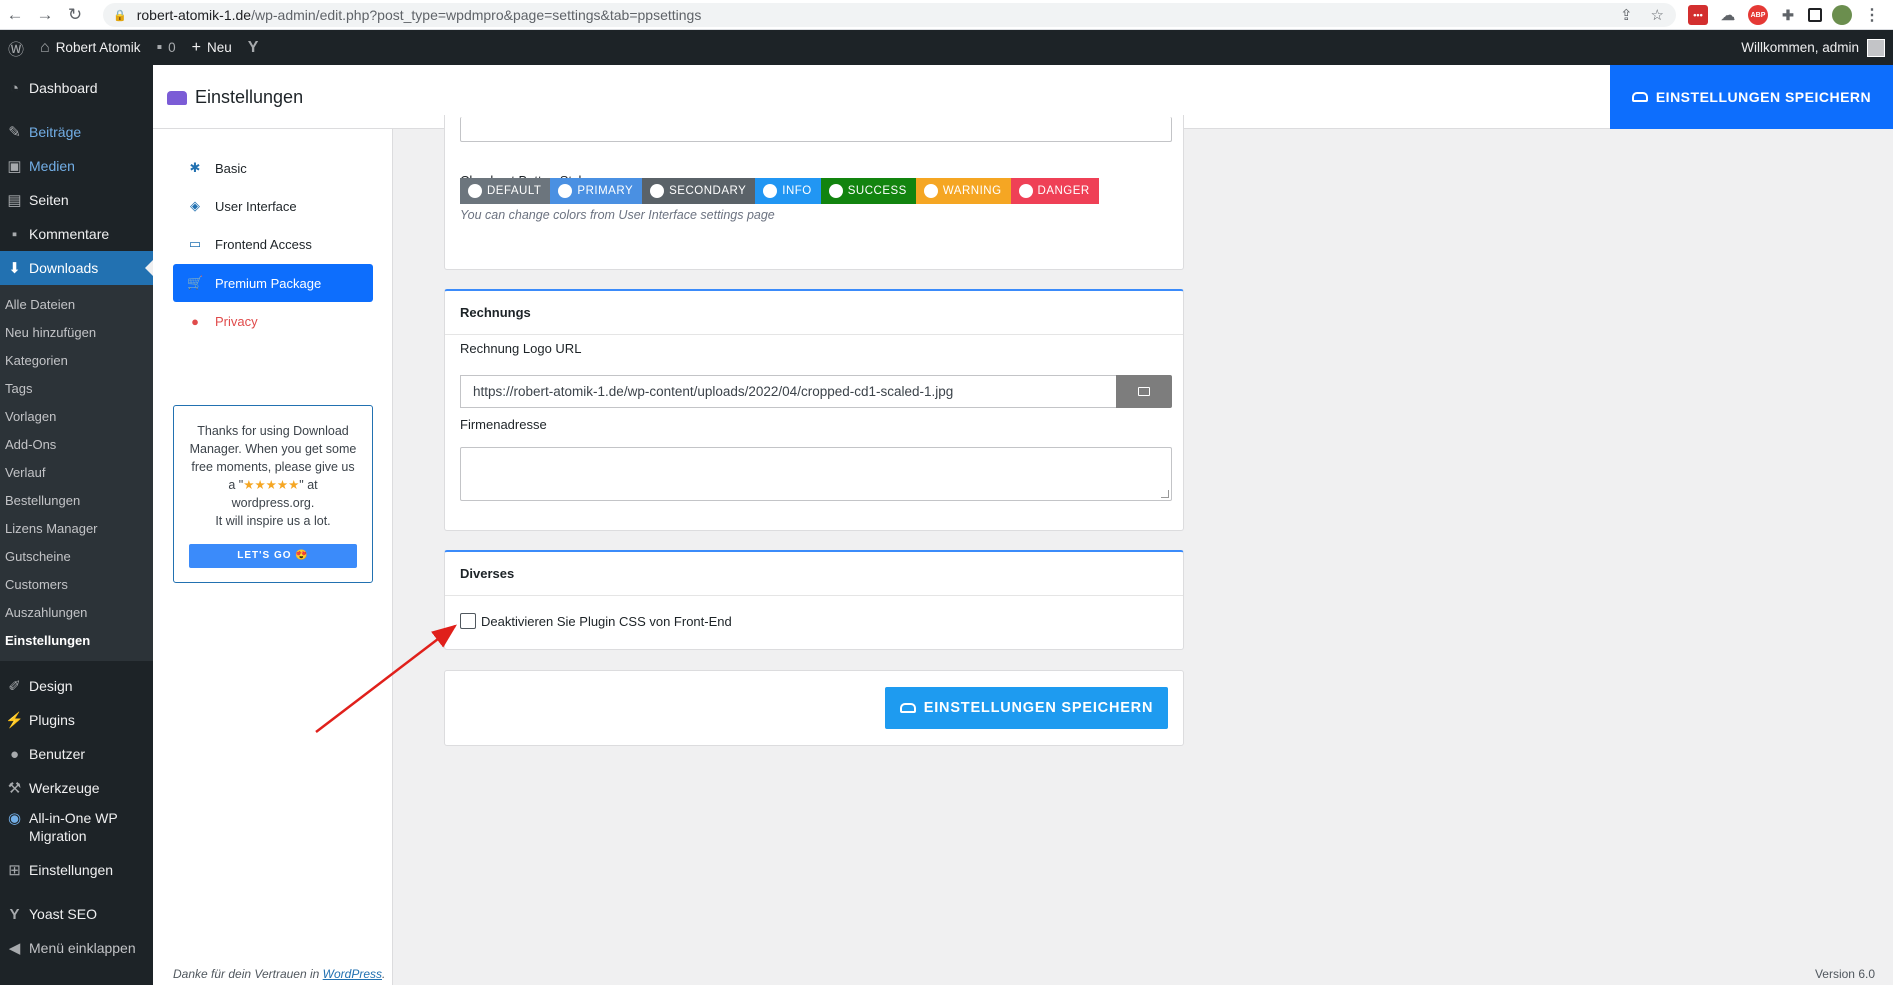  What do you see at coordinates (90, 47) in the screenshot?
I see `site-name-link: ⌂ Robert Atomik` at bounding box center [90, 47].